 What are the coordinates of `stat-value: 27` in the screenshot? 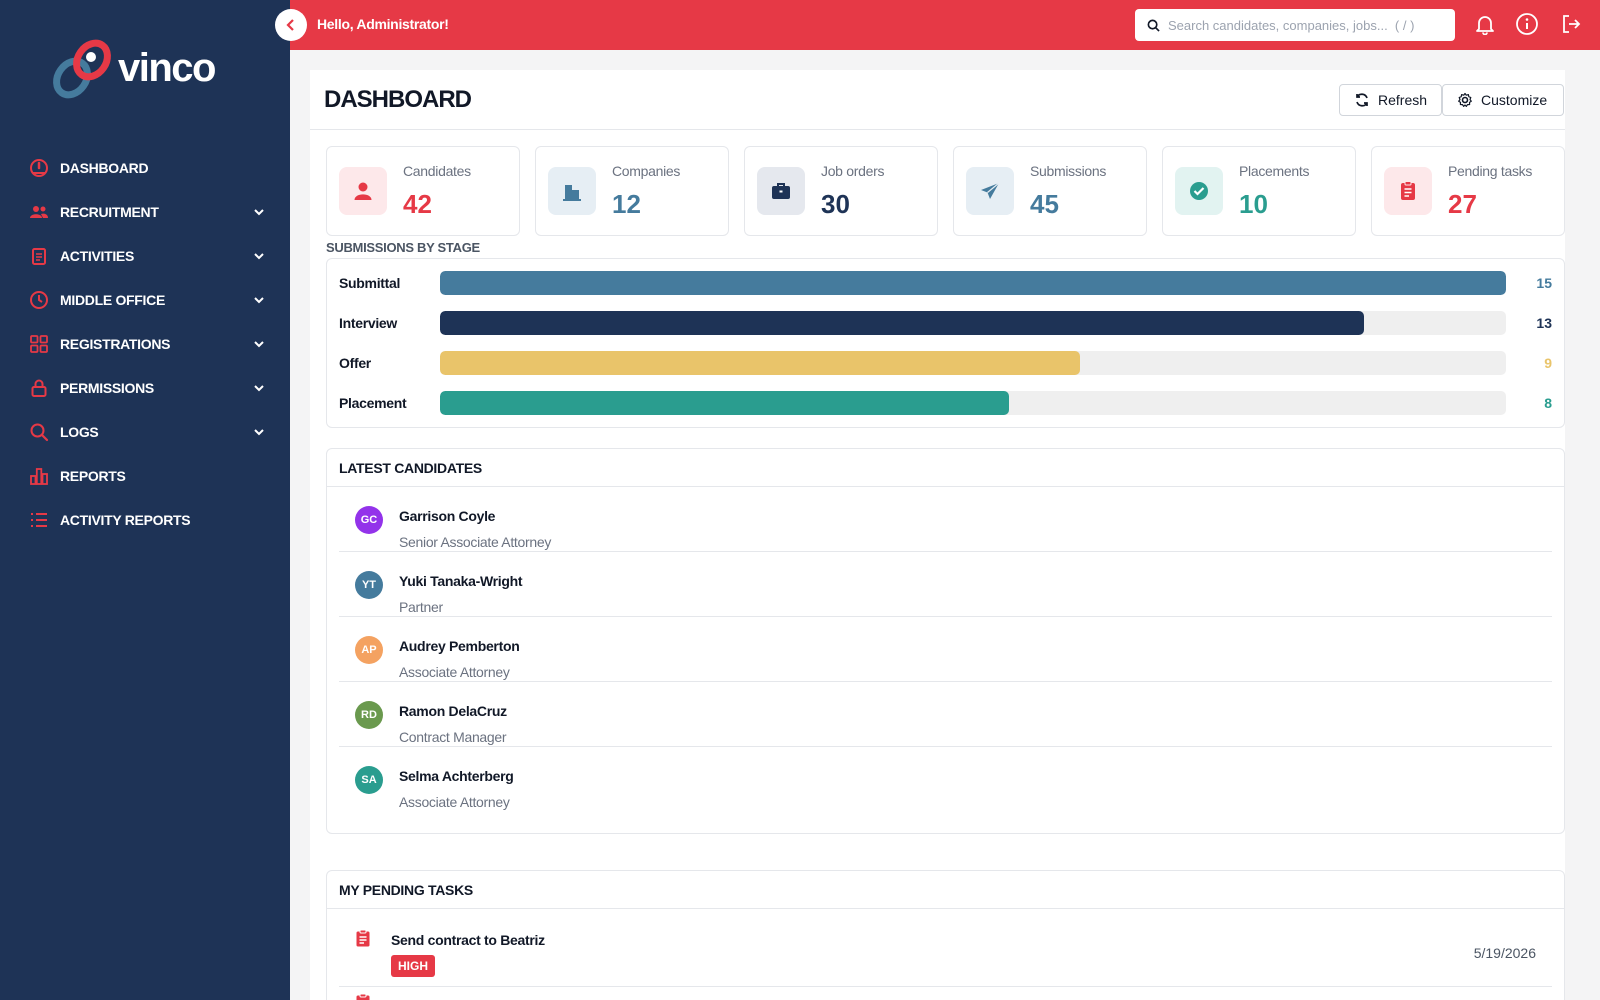 It's located at (1462, 204).